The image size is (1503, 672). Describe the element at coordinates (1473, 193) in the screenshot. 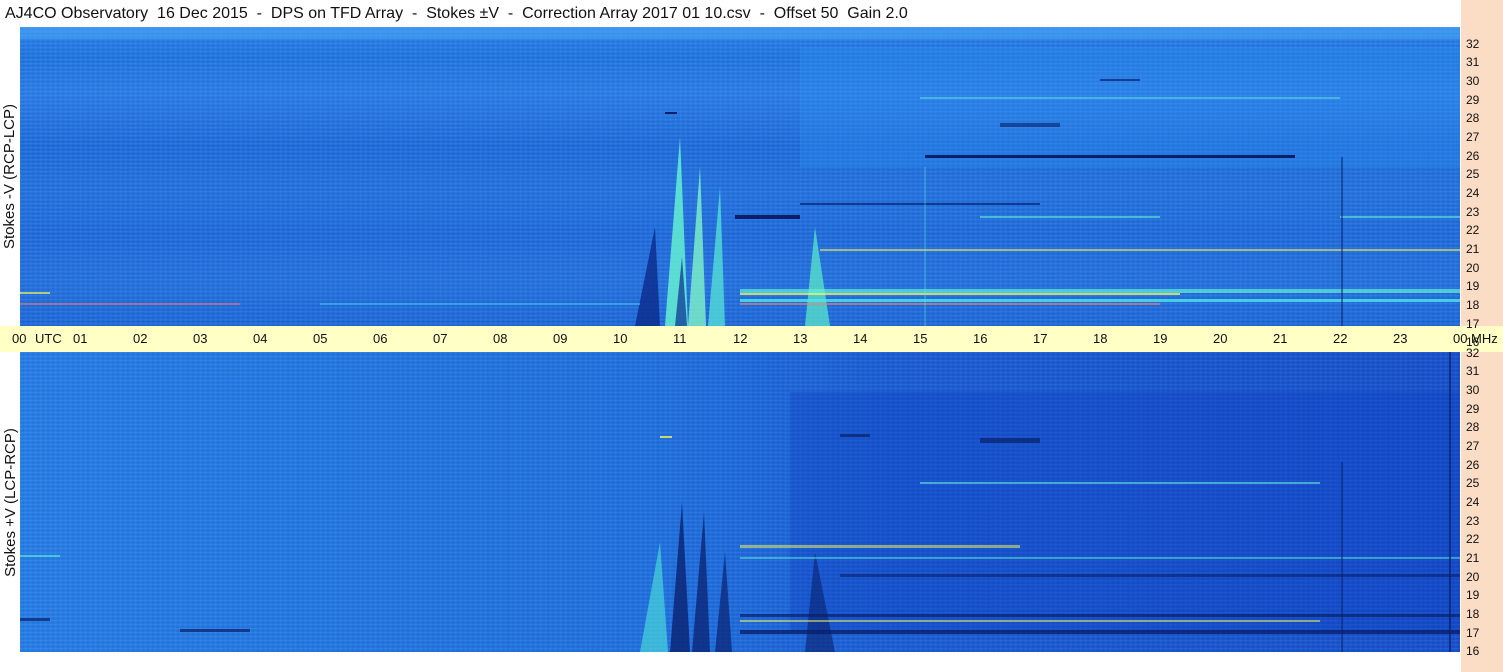

I see `top-freq-tick-24: 24` at that location.